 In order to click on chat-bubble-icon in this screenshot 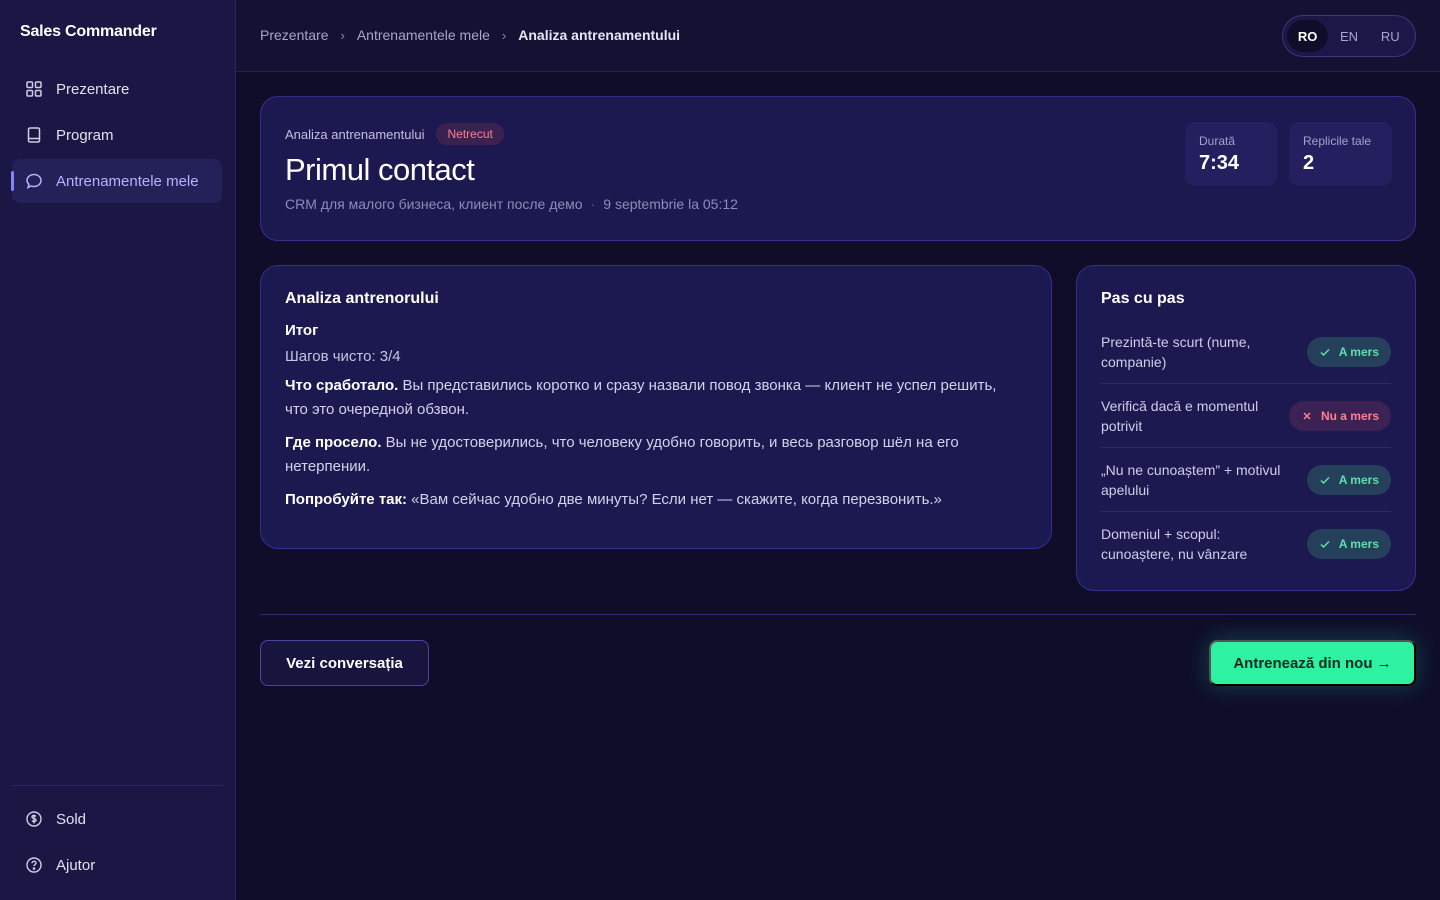, I will do `click(34, 181)`.